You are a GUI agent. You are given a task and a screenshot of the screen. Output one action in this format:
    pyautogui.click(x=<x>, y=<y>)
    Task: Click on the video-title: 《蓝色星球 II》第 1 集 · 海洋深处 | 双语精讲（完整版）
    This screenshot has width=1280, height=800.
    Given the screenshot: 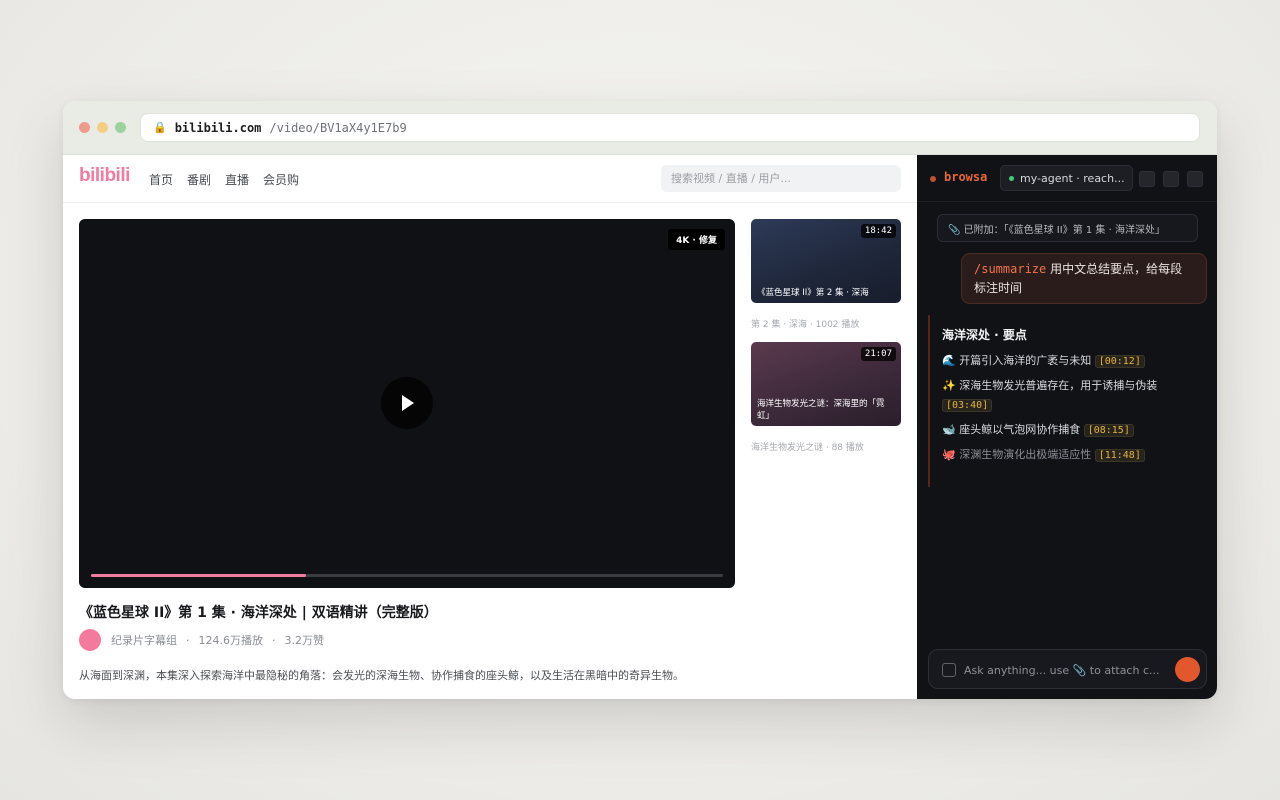 What is the action you would take?
    pyautogui.click(x=258, y=613)
    